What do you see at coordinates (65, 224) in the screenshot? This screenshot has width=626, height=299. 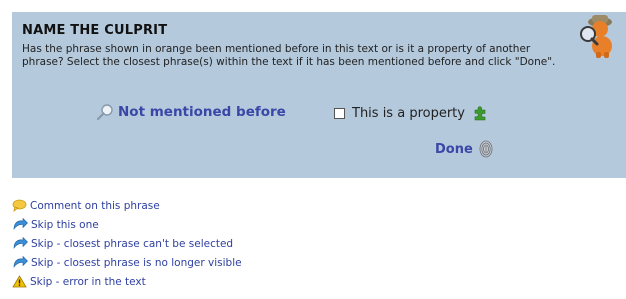 I see `skip-this-one-label: Skip this one` at bounding box center [65, 224].